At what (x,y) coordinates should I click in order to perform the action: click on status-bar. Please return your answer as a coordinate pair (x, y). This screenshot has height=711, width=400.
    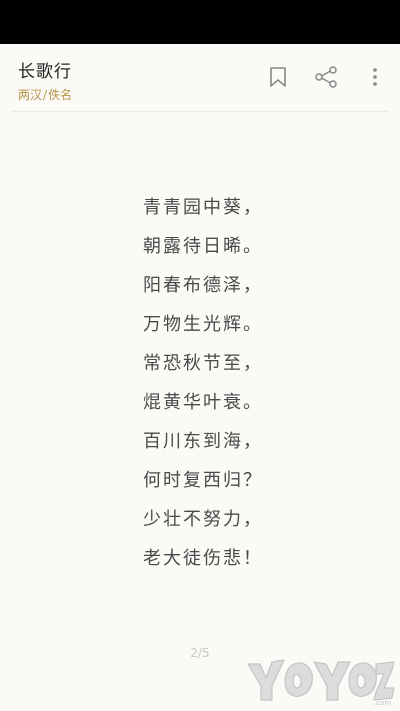
    Looking at the image, I should click on (200, 22).